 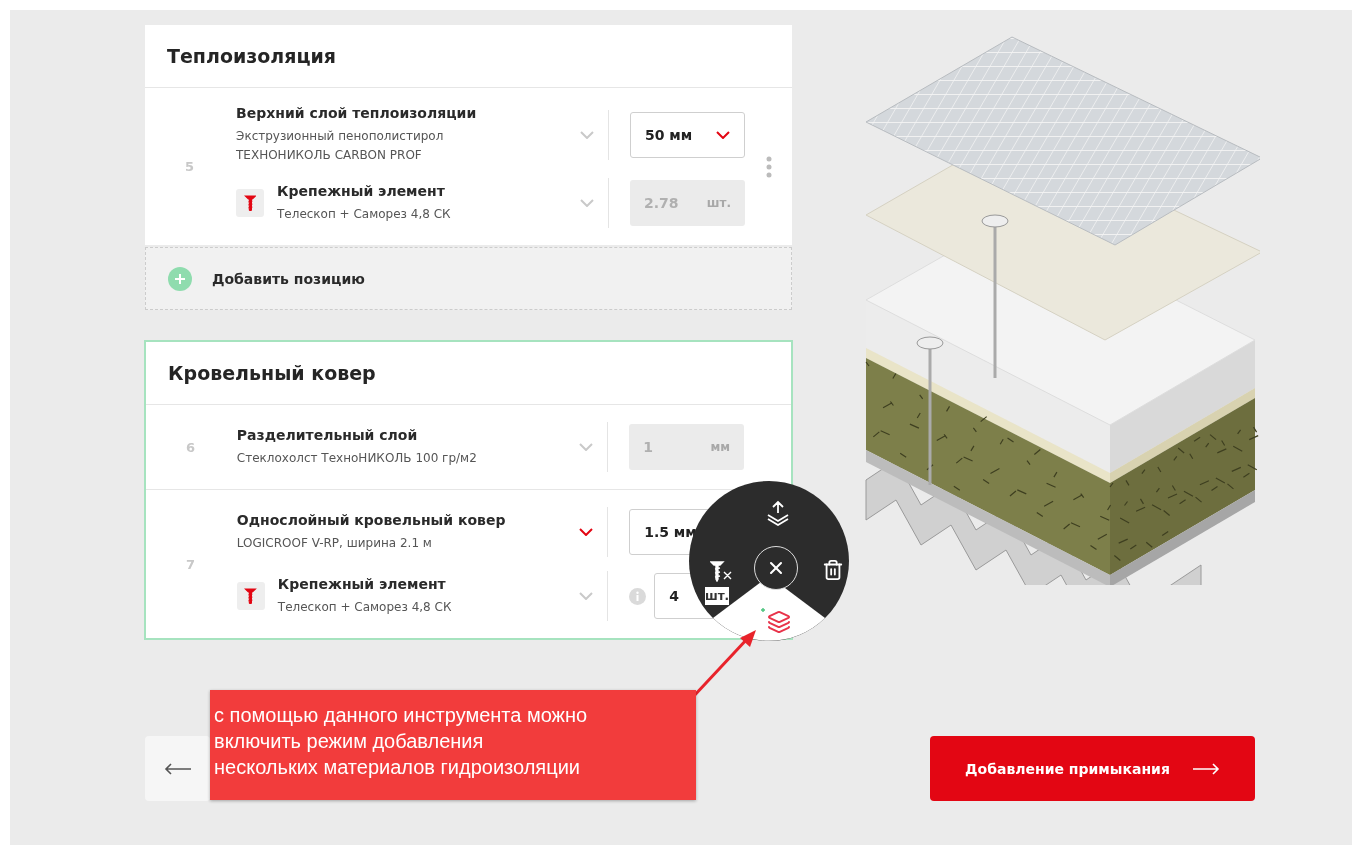 What do you see at coordinates (1092, 769) in the screenshot?
I see `next-button: Добавление примыкания` at bounding box center [1092, 769].